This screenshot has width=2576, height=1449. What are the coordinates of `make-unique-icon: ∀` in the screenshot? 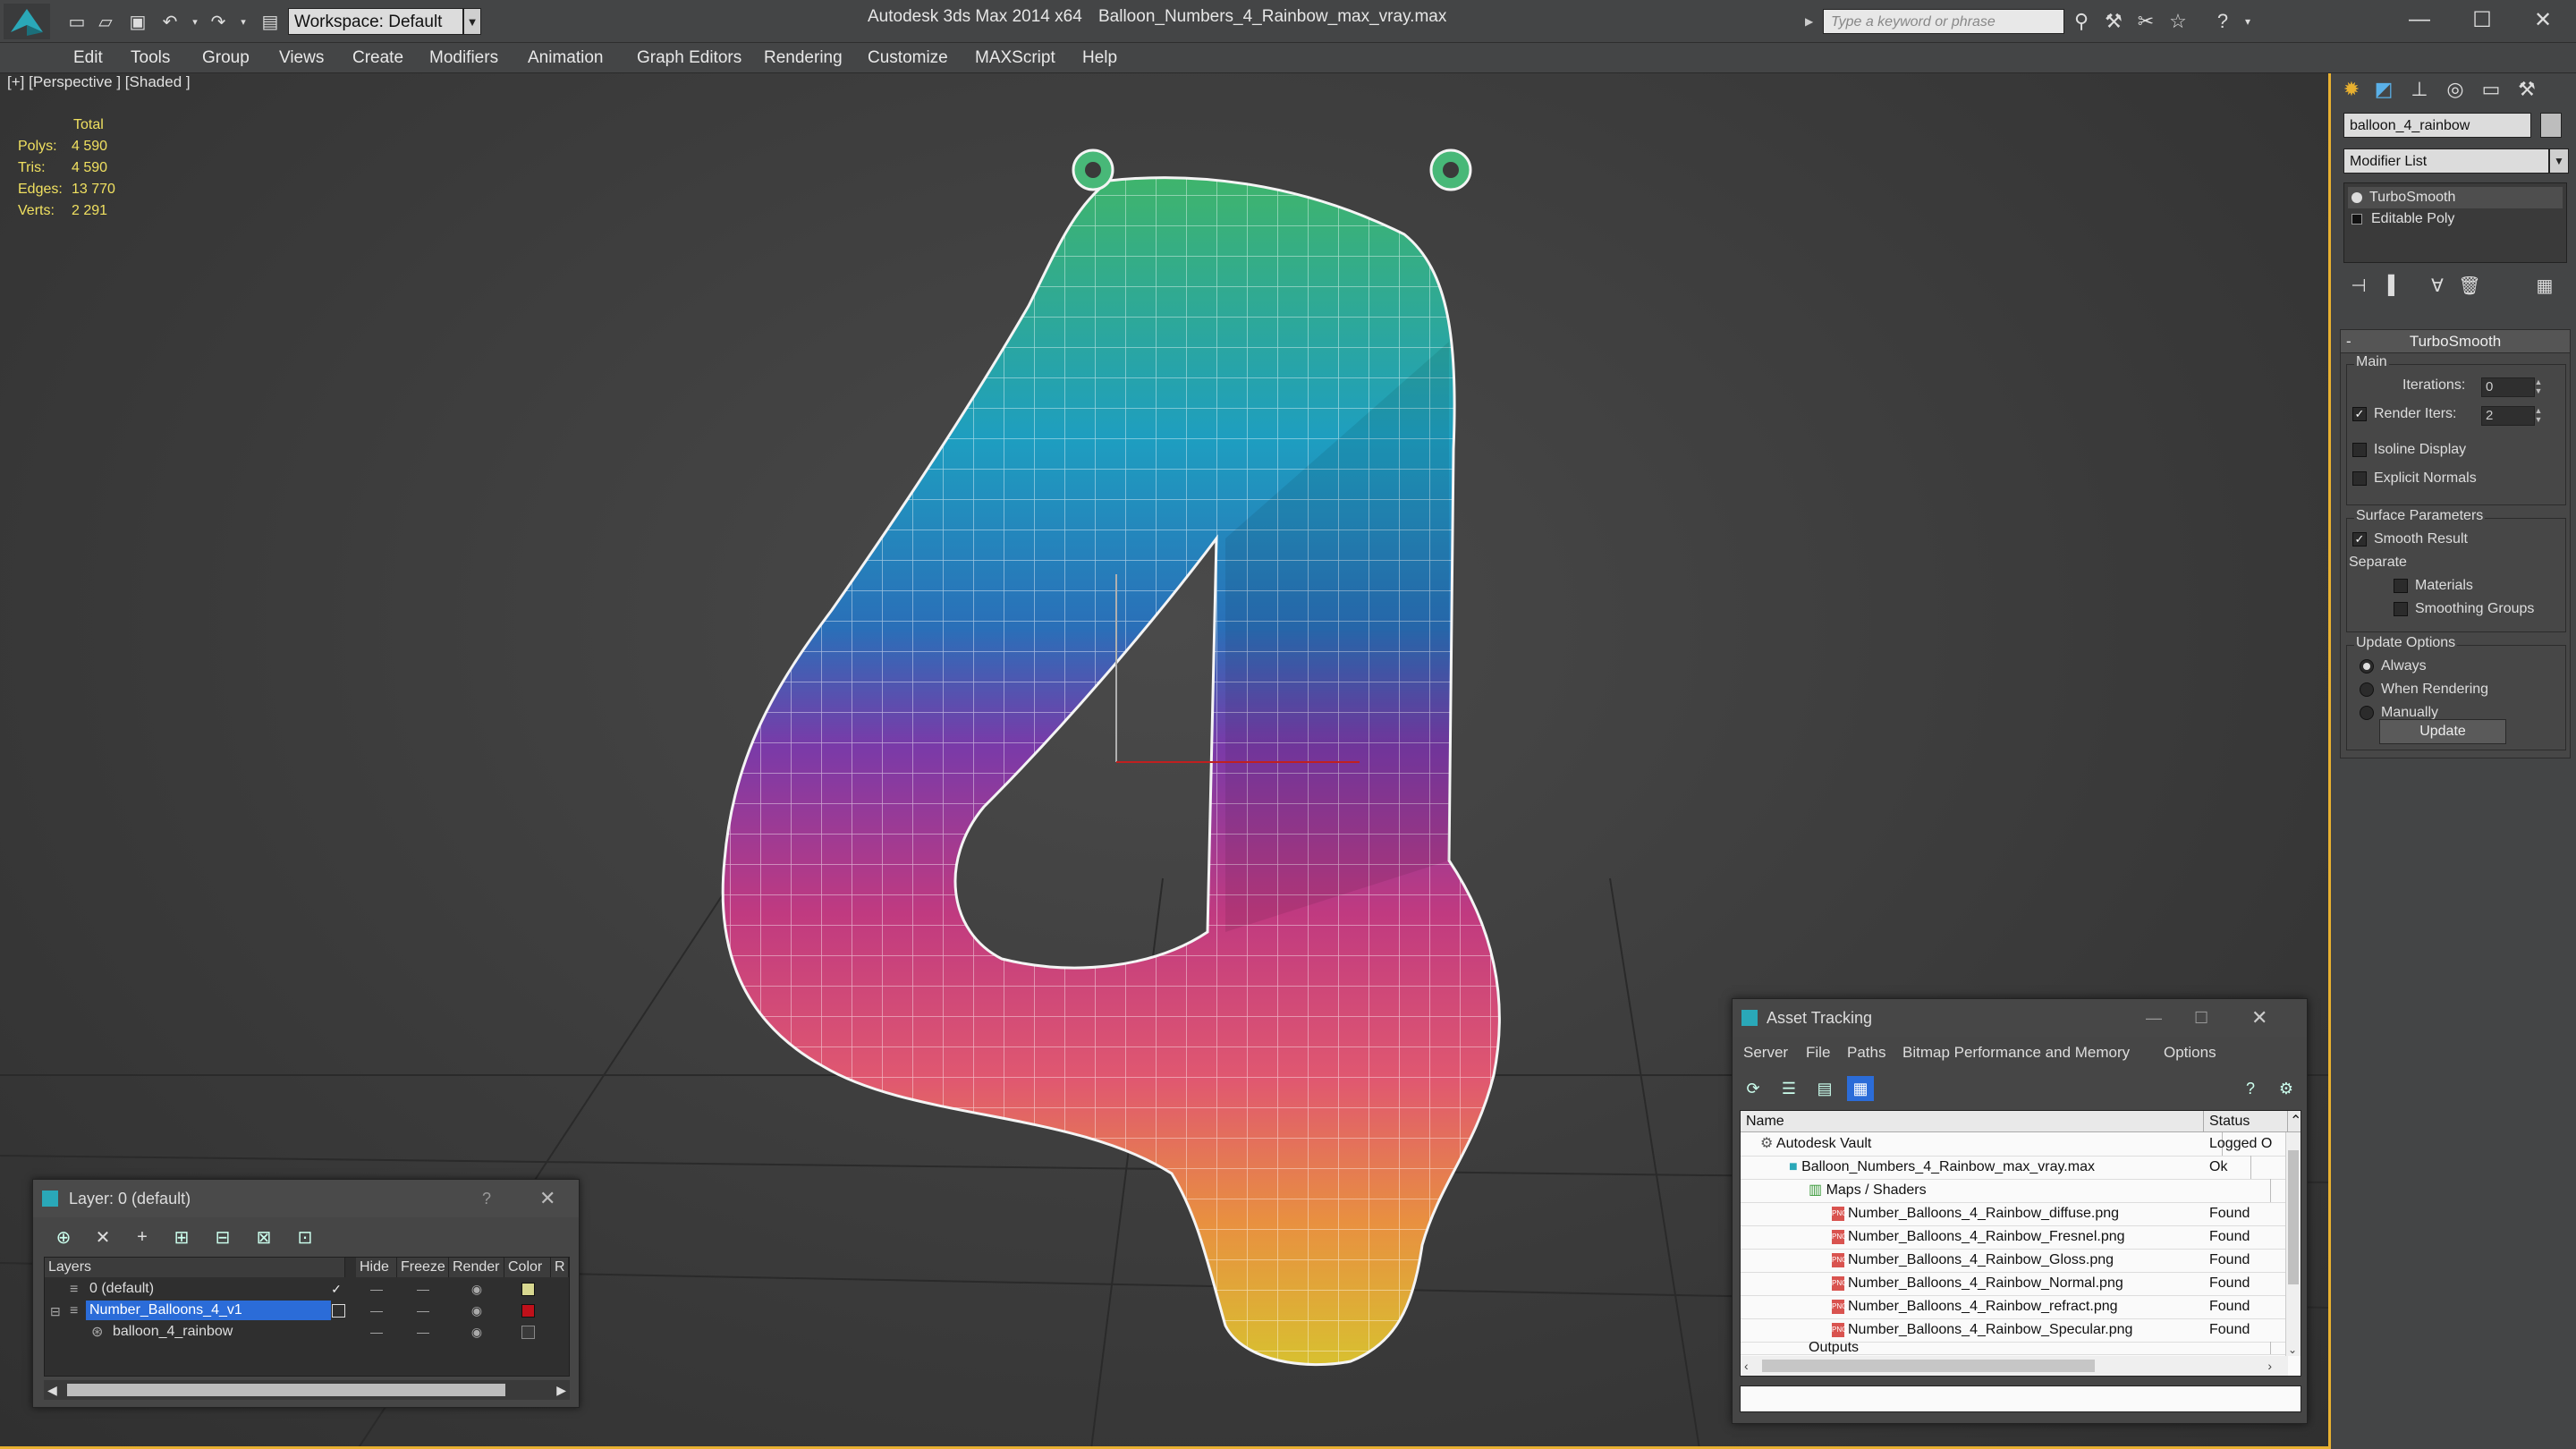 It's located at (2437, 285).